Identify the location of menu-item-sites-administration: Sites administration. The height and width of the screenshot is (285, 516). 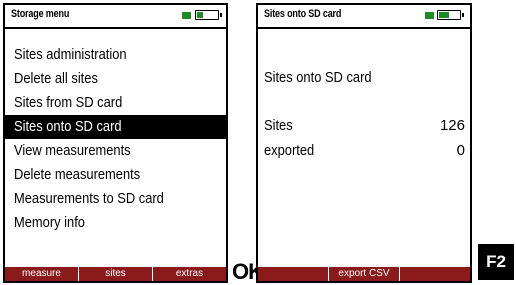
(115, 55).